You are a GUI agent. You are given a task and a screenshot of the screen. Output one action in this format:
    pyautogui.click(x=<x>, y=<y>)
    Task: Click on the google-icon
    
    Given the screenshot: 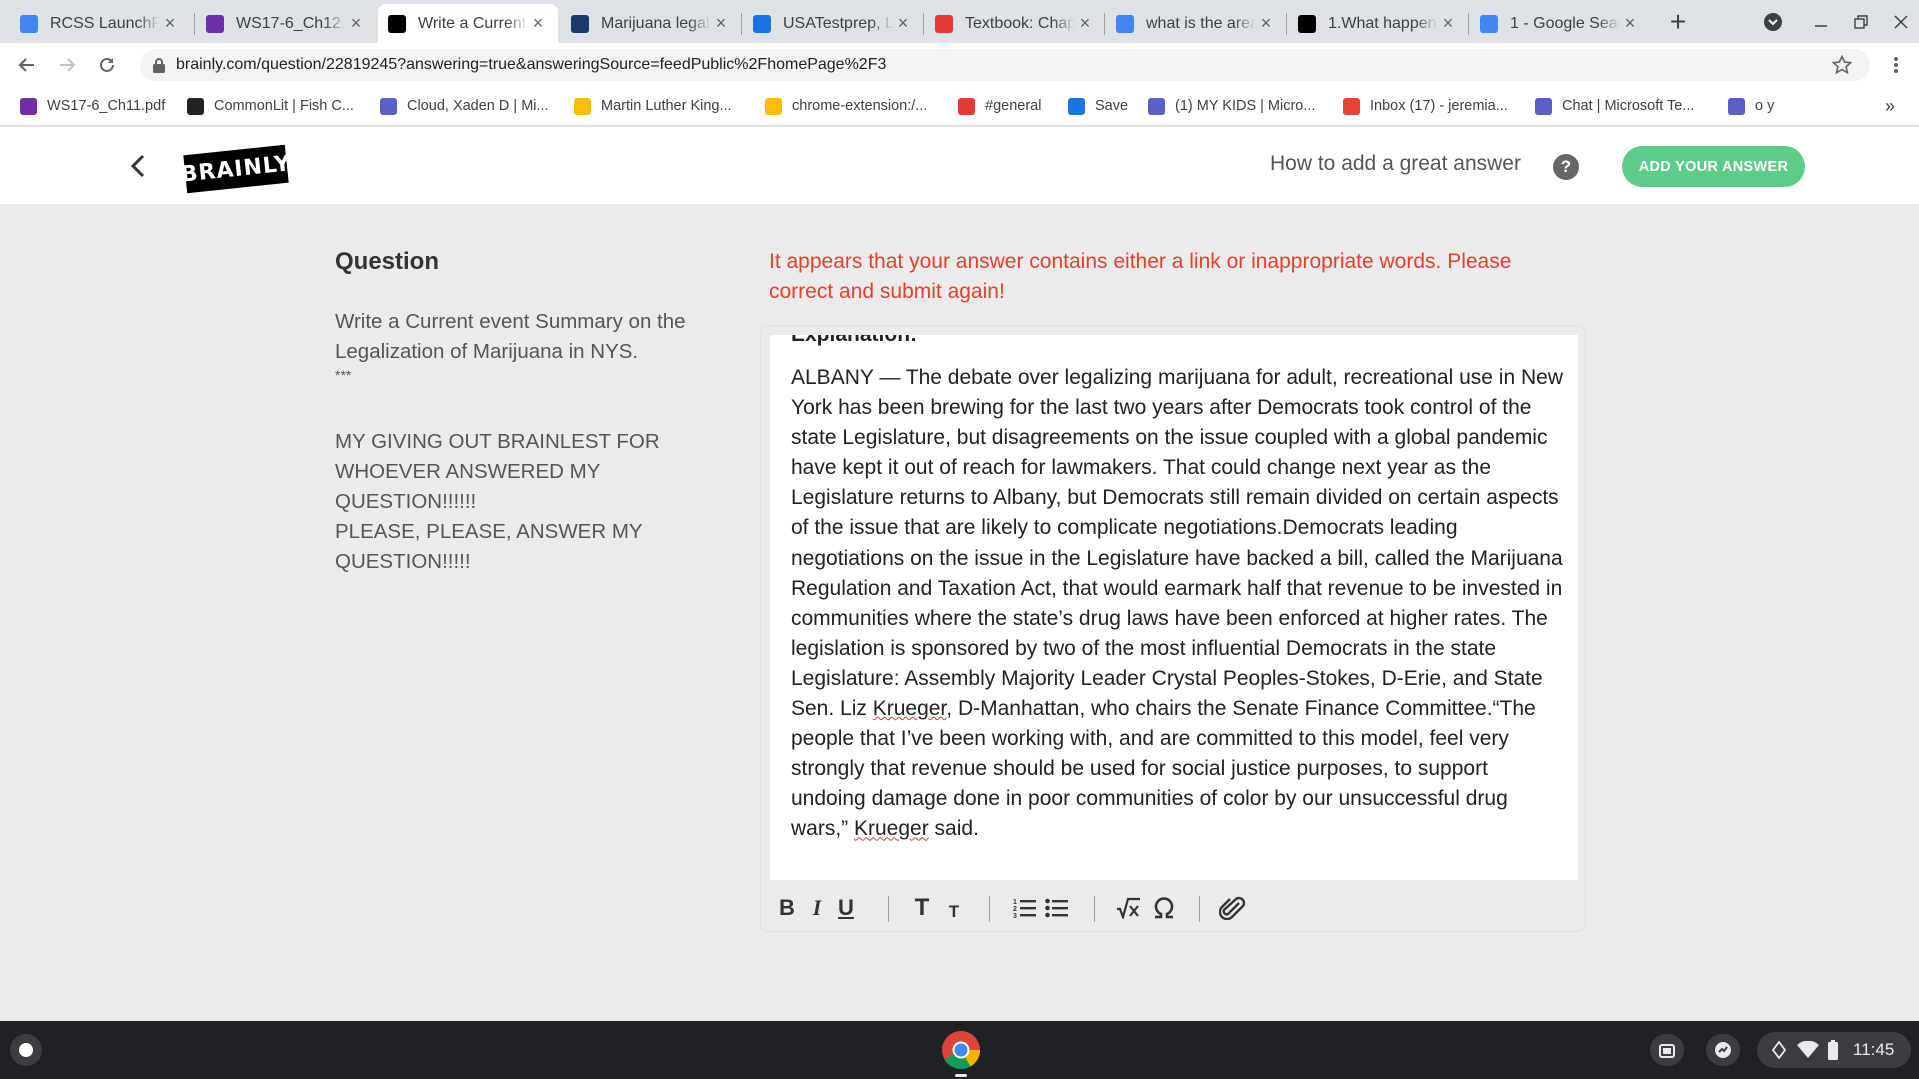 What is the action you would take?
    pyautogui.click(x=1125, y=23)
    